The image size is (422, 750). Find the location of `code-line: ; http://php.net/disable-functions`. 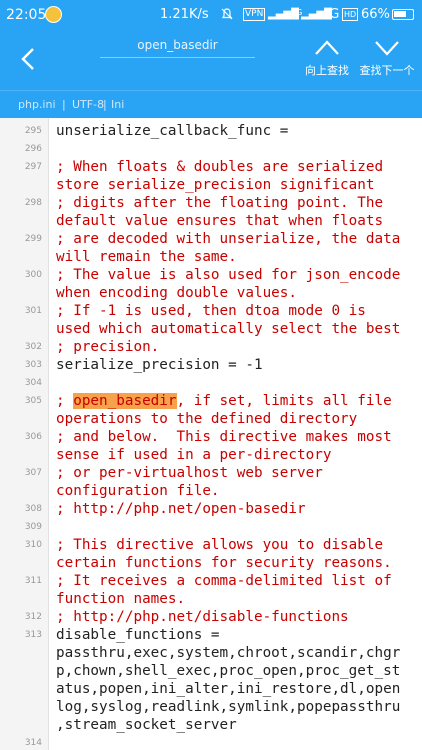

code-line: ; http://php.net/disable-functions is located at coordinates (237, 617).